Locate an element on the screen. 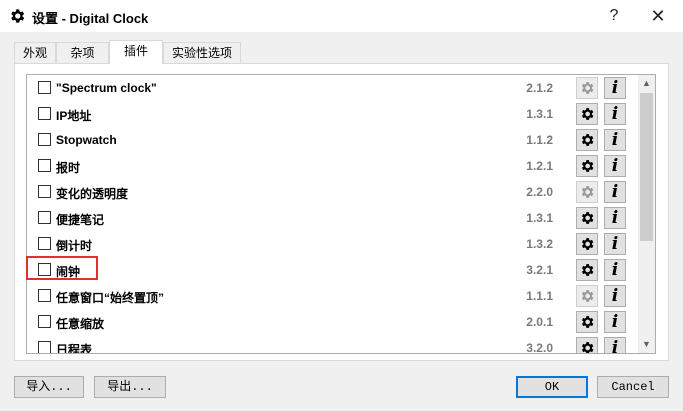  plugin-name: 便捷笔记 is located at coordinates (80, 220).